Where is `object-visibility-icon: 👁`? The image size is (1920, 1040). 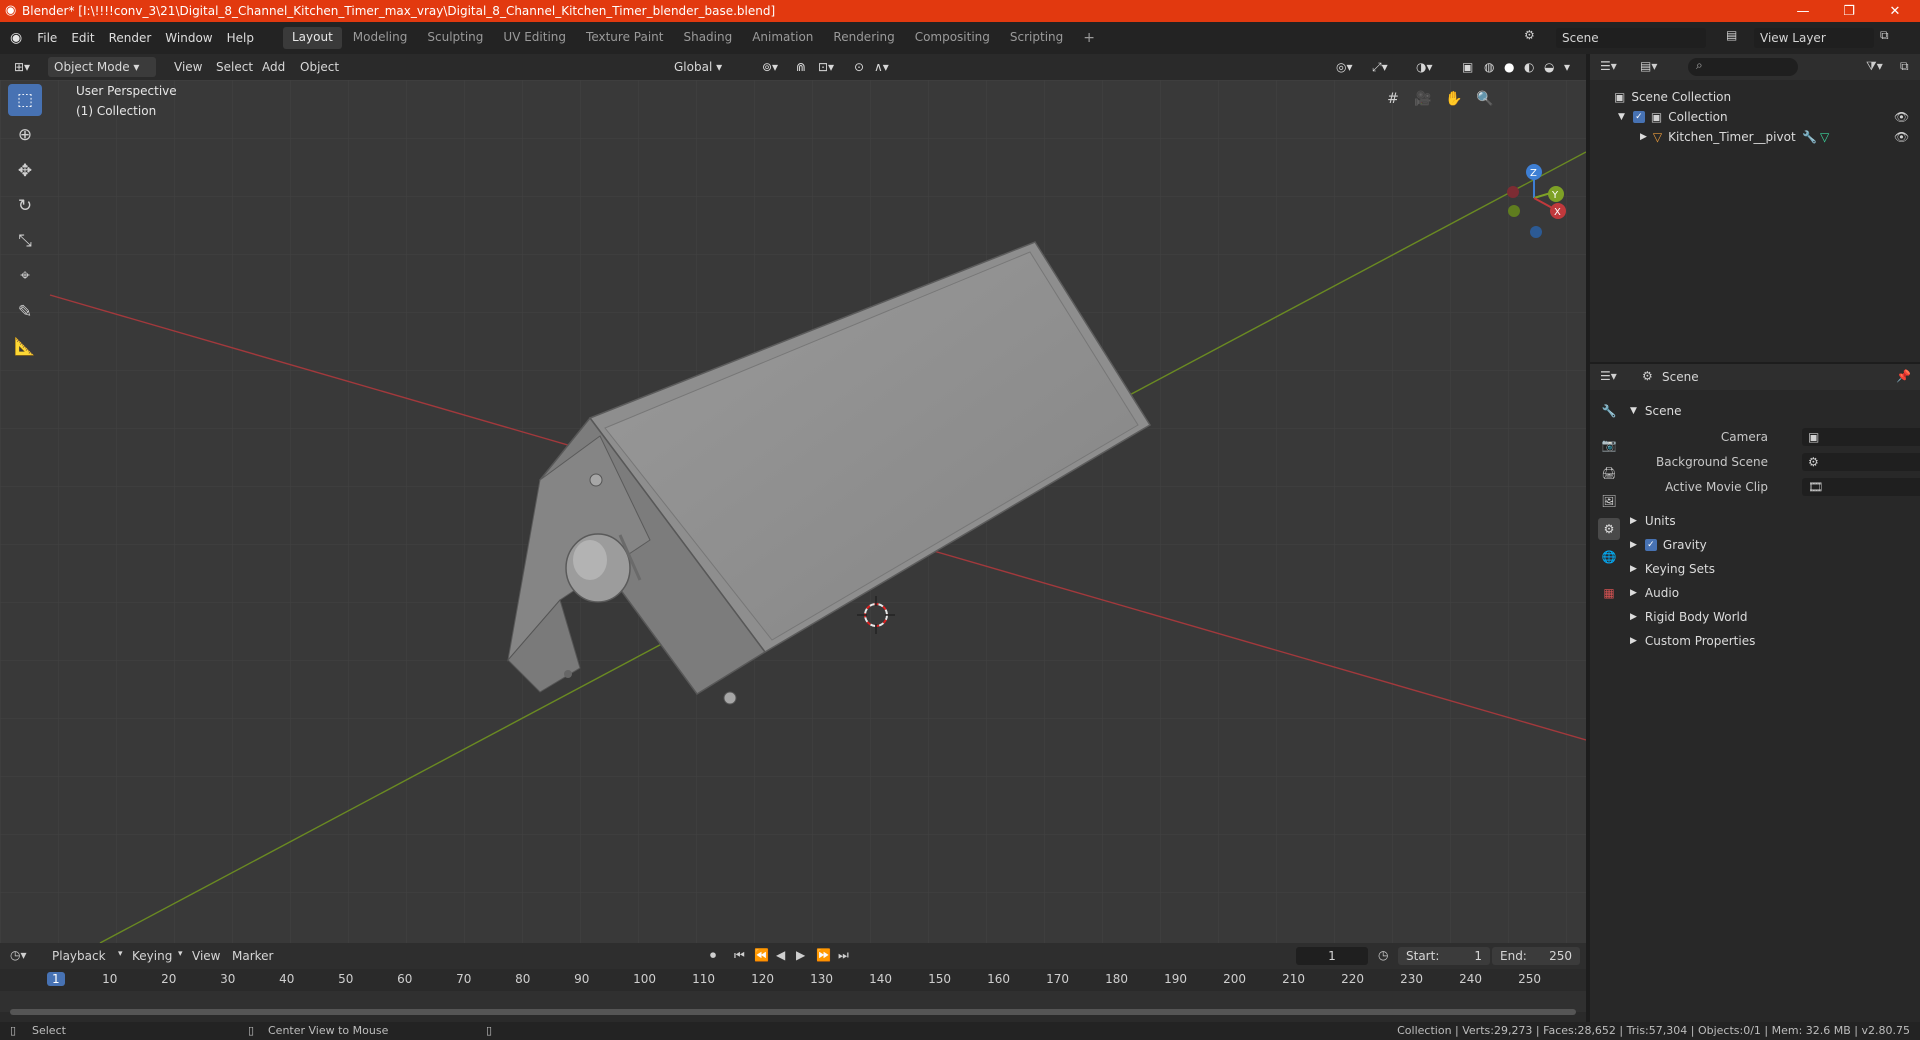 object-visibility-icon: 👁 is located at coordinates (1901, 137).